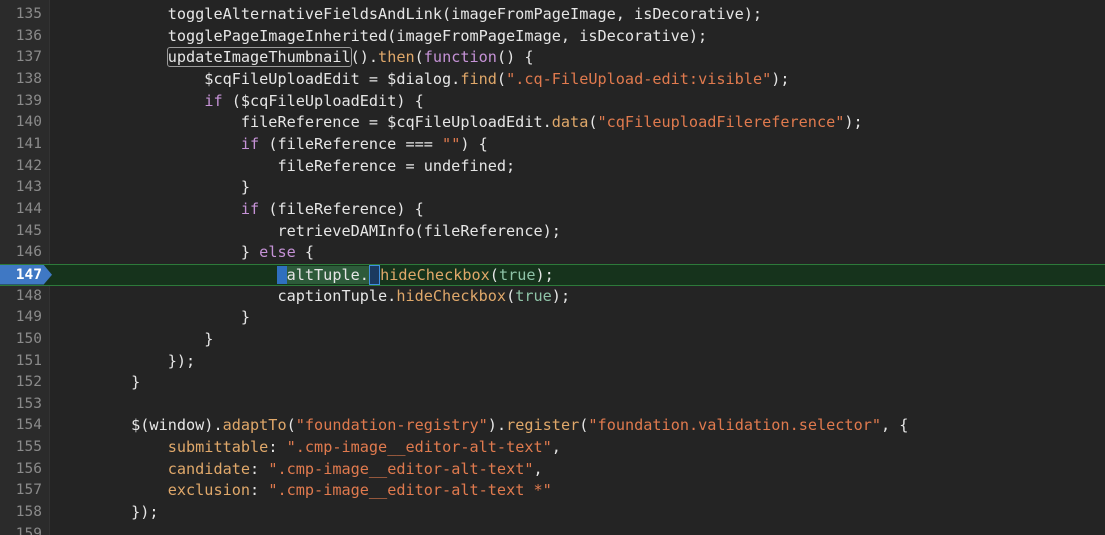 The image size is (1105, 535). Describe the element at coordinates (21, 37) in the screenshot. I see `line-number: 136` at that location.